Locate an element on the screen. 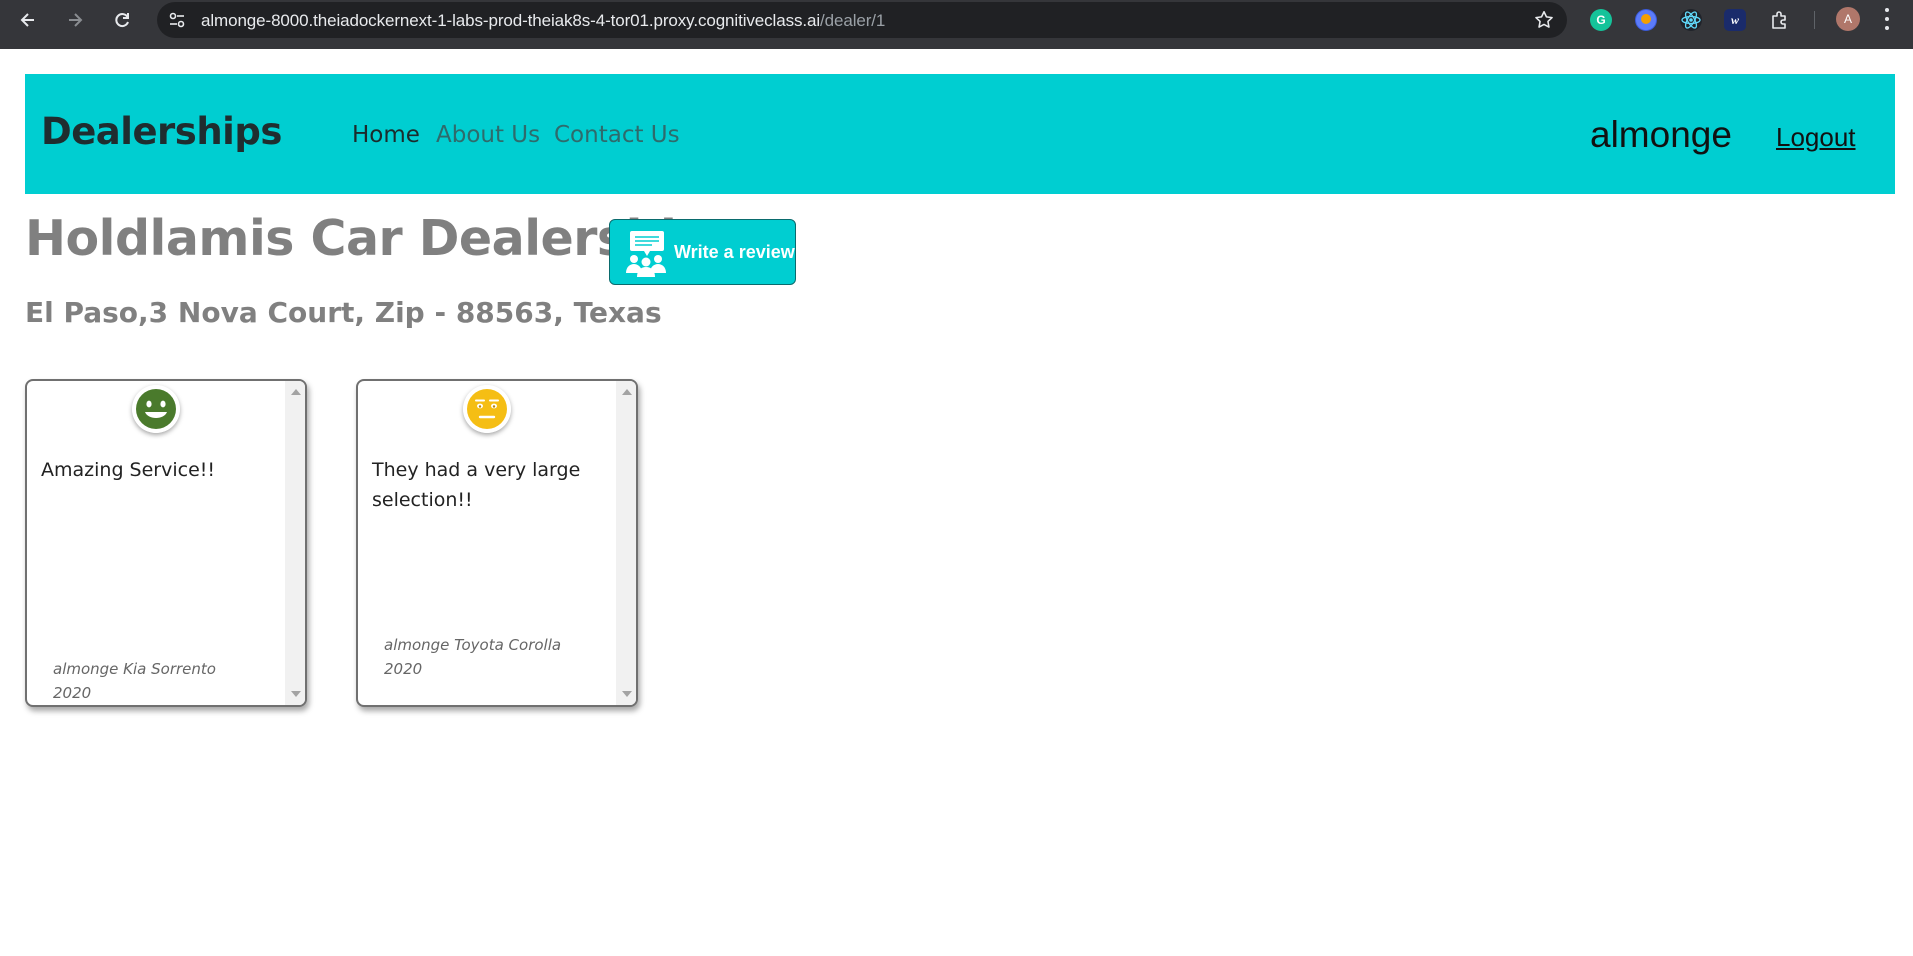 The image size is (1913, 956). orange-circle-icon is located at coordinates (1646, 20).